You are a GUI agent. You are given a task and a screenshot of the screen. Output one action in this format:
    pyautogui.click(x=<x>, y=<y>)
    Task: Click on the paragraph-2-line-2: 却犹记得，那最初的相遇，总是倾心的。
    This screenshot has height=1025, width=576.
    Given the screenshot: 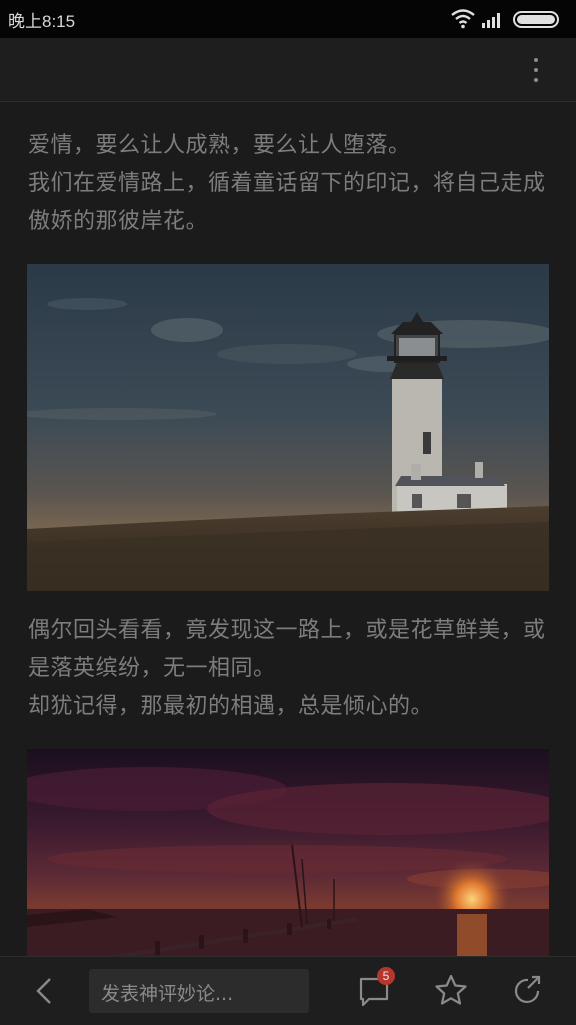 What is the action you would take?
    pyautogui.click(x=231, y=706)
    